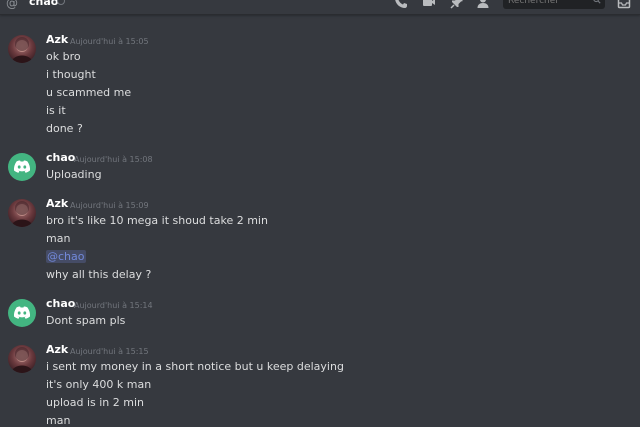 The width and height of the screenshot is (640, 427). Describe the element at coordinates (109, 205) in the screenshot. I see `timestamp: Aujourd'hui à 15:09` at that location.